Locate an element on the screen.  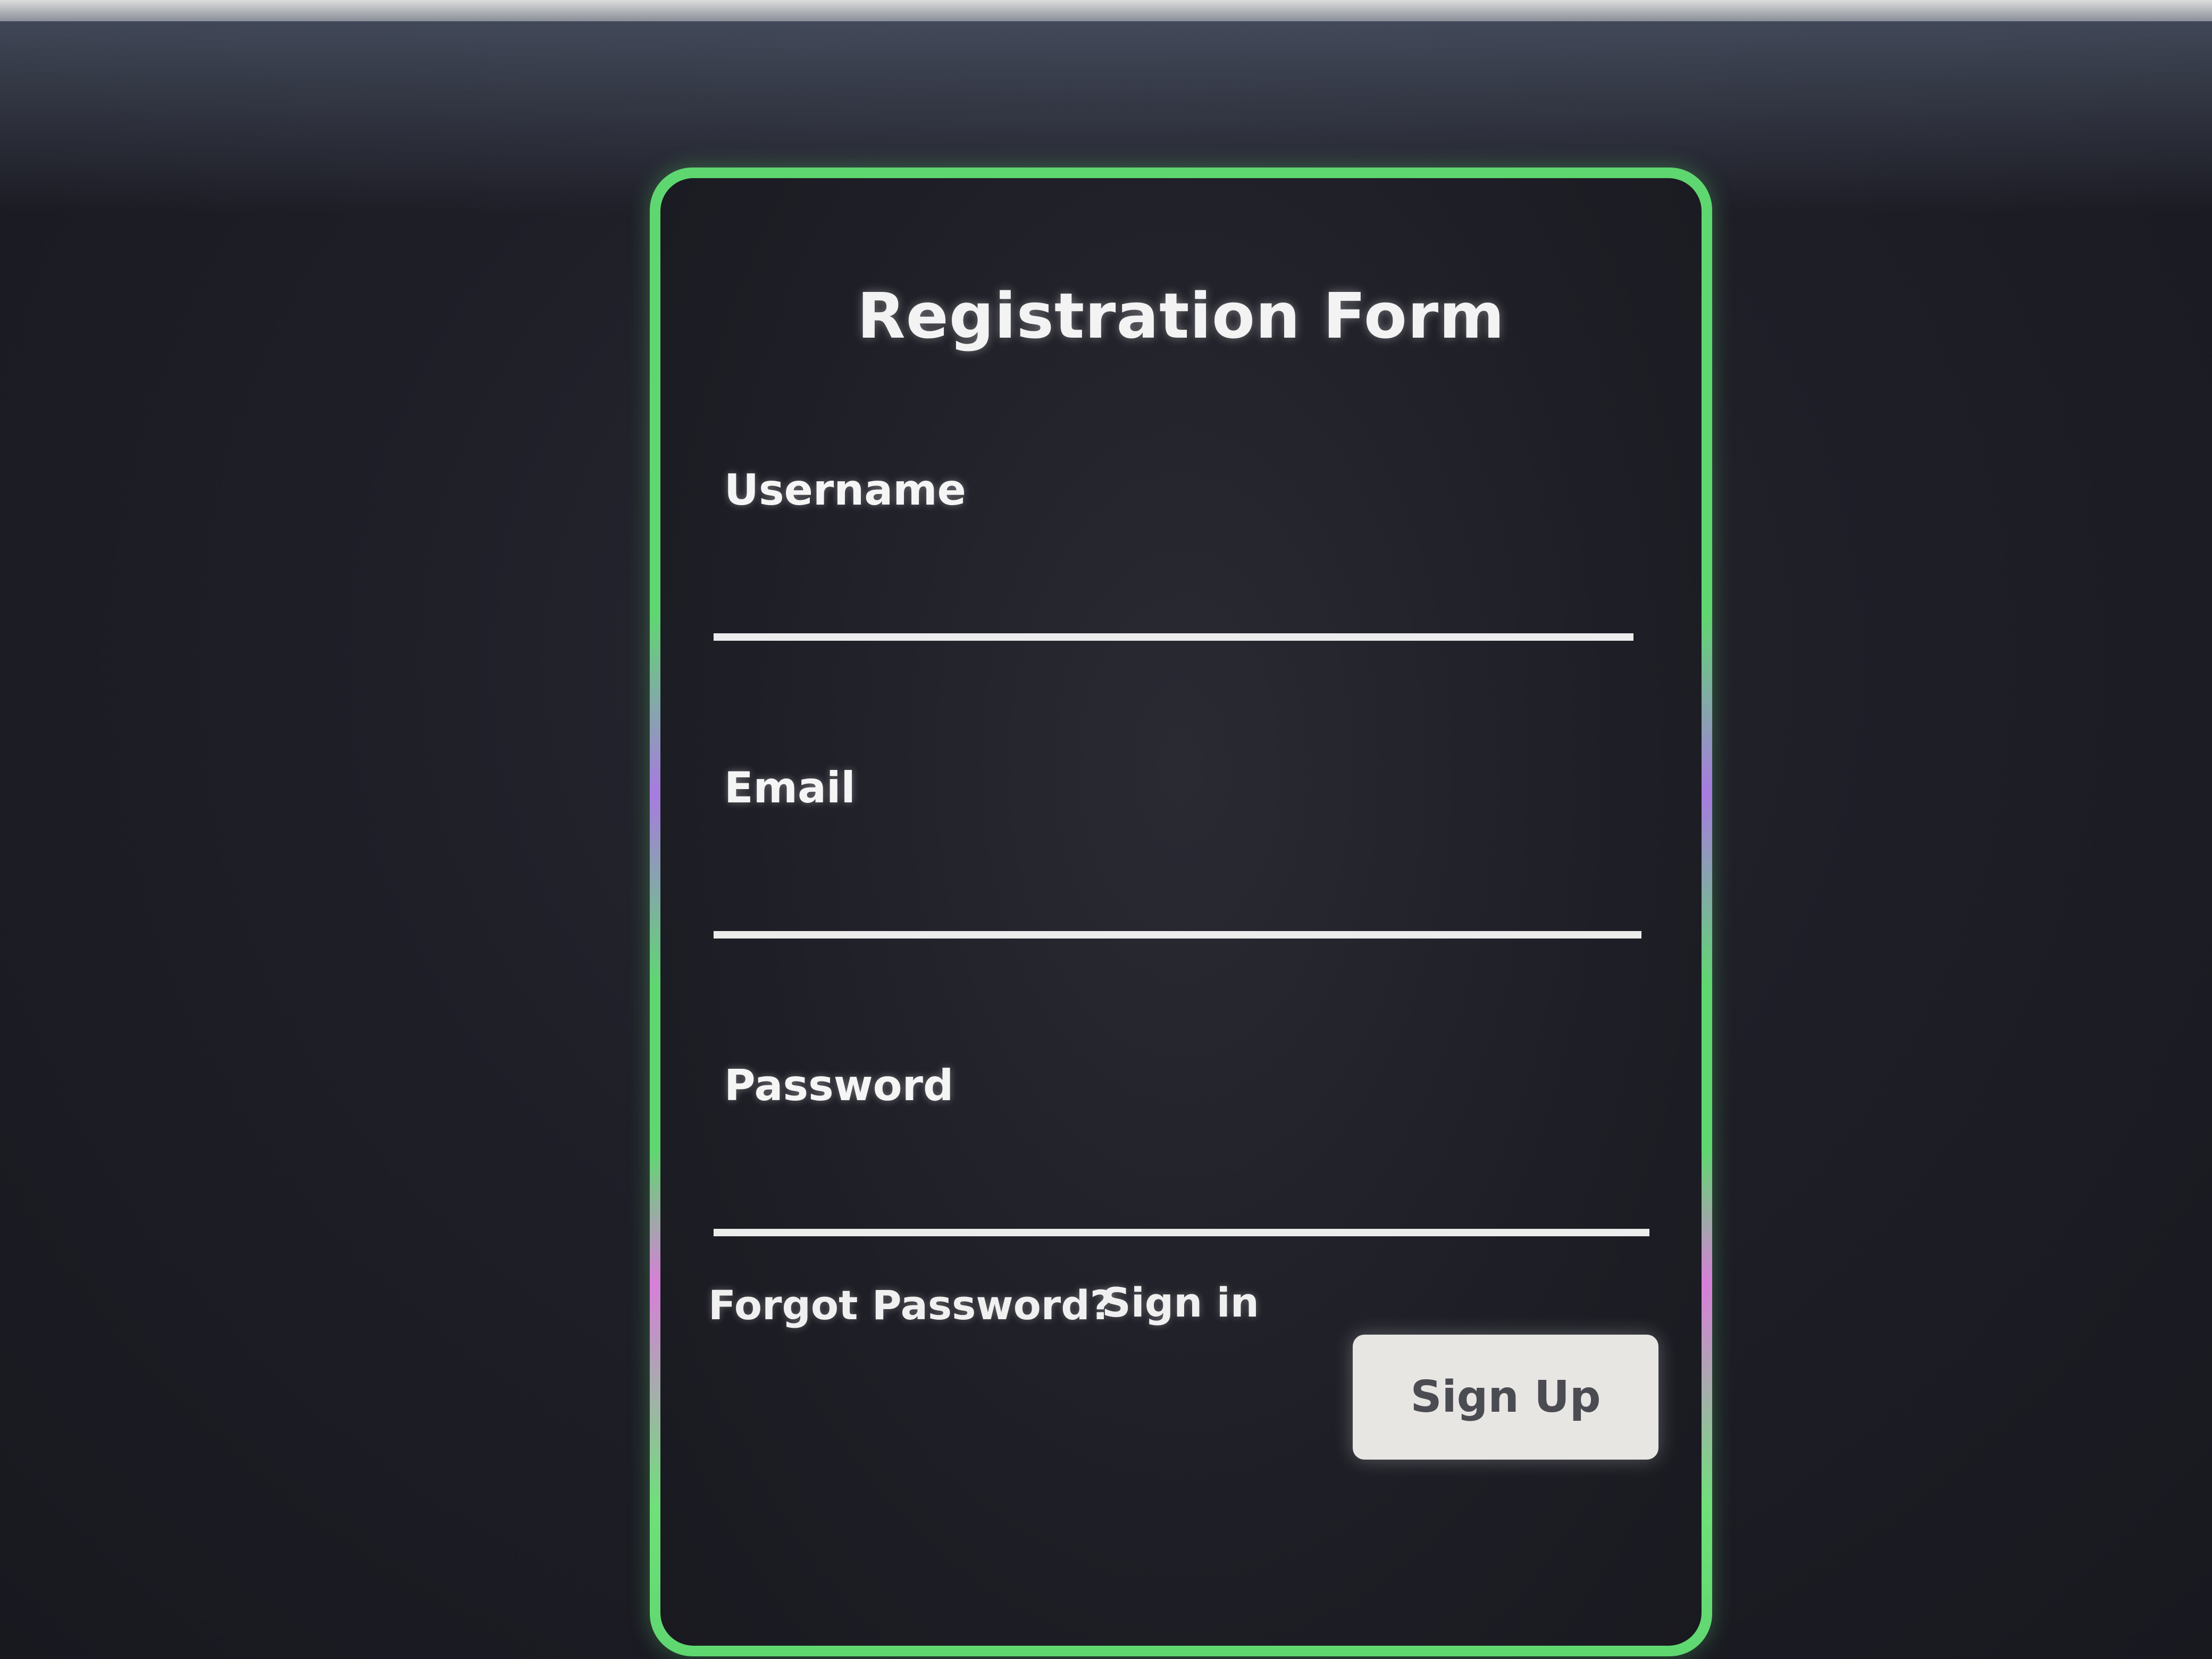
form-title: Registration Form is located at coordinates (1181, 316).